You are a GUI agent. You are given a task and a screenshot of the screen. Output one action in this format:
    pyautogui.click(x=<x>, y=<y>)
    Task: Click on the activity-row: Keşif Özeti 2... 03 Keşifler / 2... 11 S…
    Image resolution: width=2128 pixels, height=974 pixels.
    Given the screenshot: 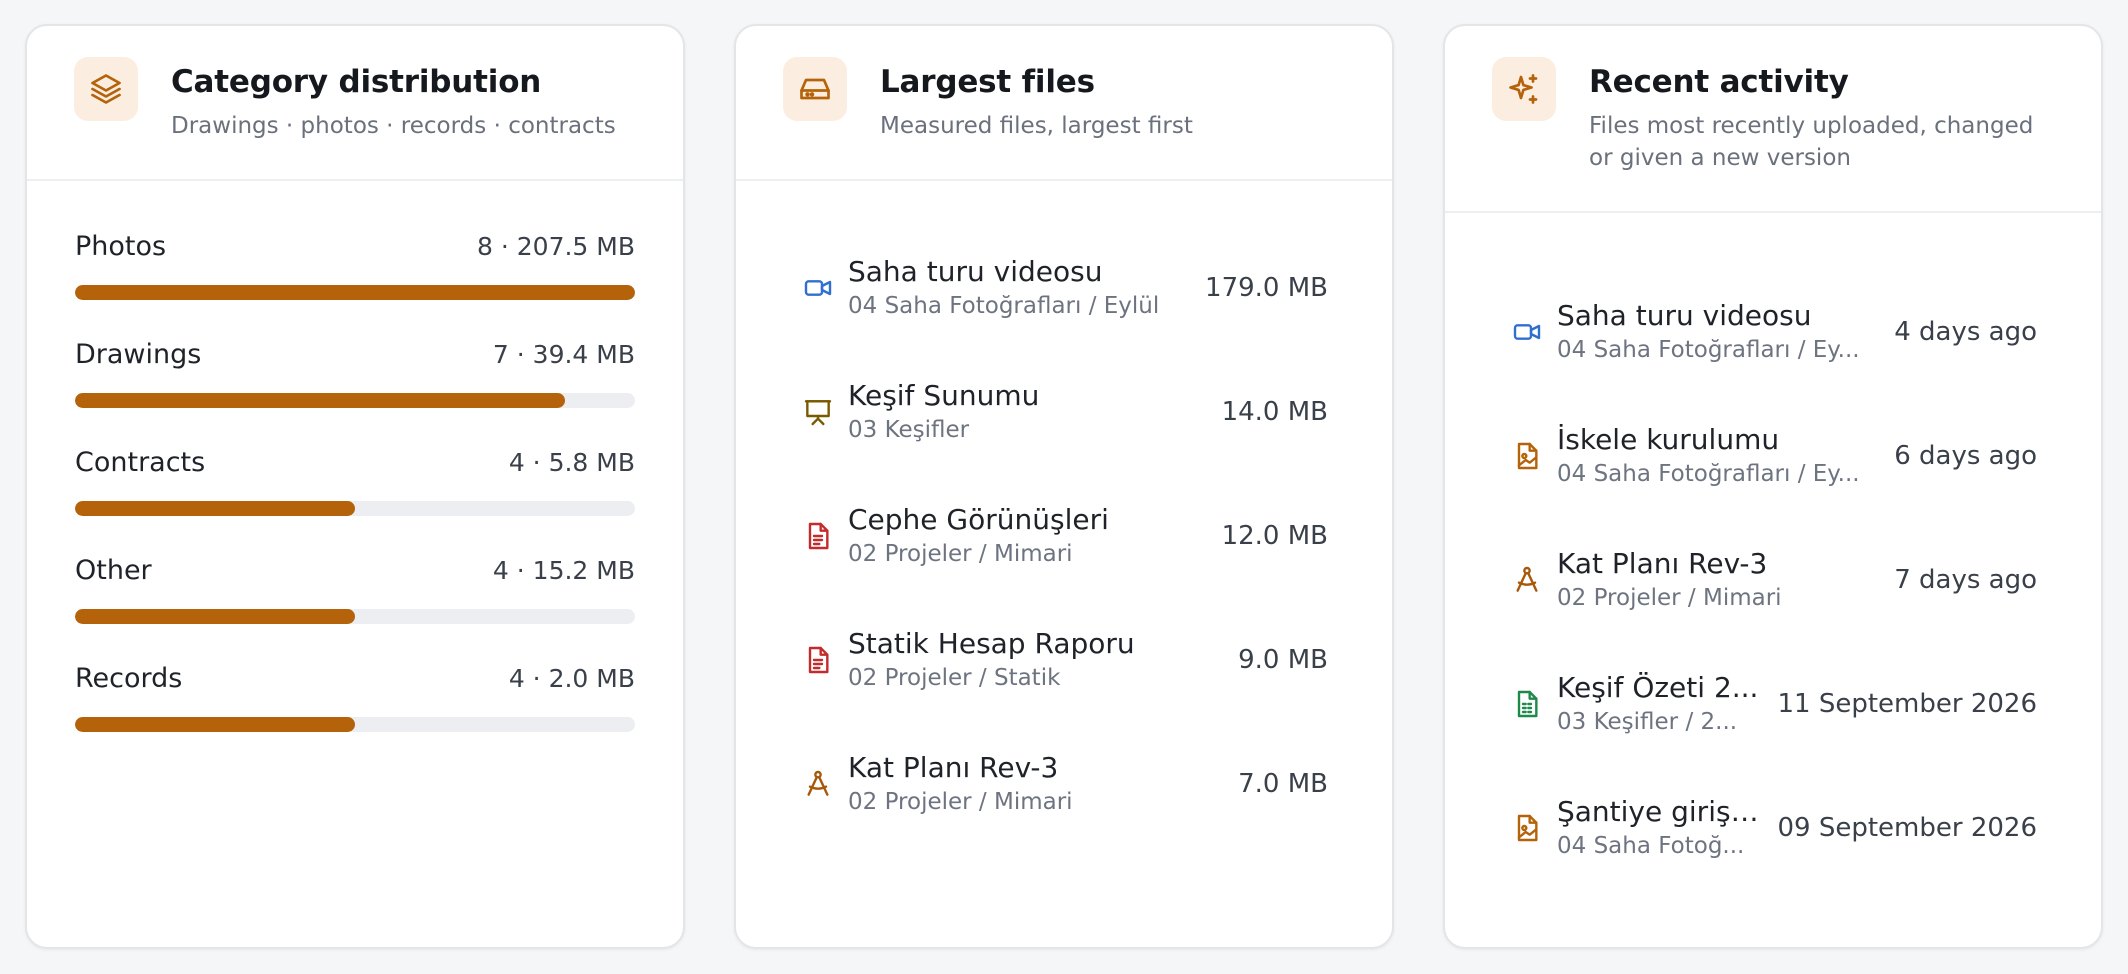 What is the action you would take?
    pyautogui.click(x=1773, y=704)
    